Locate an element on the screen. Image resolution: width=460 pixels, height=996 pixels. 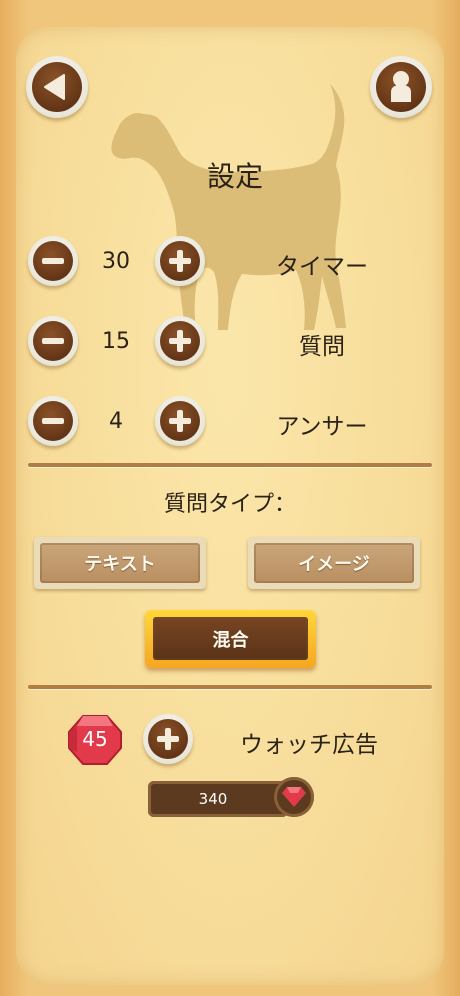
image-type-label: イメージ is located at coordinates (334, 564).